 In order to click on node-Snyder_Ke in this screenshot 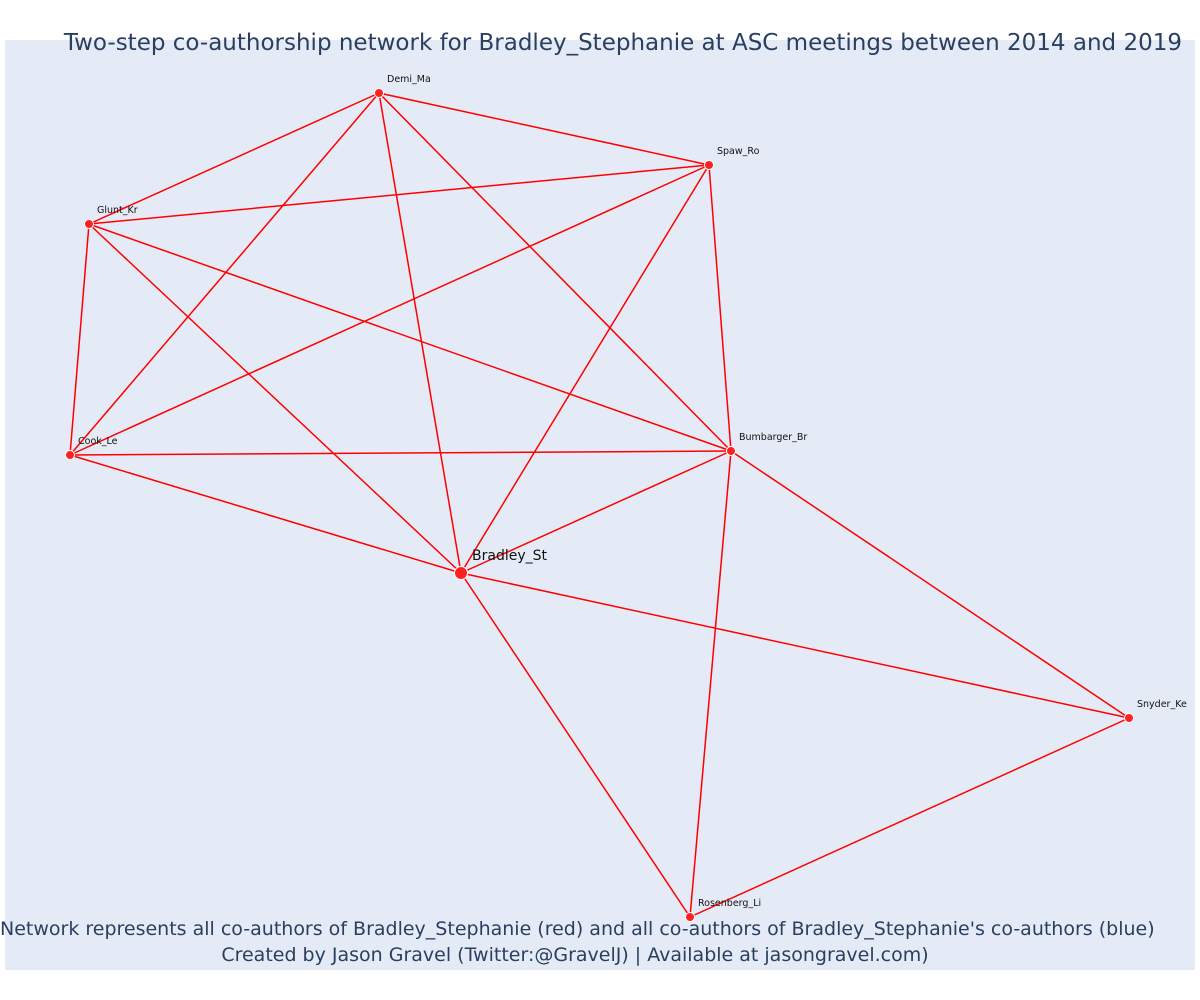, I will do `click(1129, 718)`.